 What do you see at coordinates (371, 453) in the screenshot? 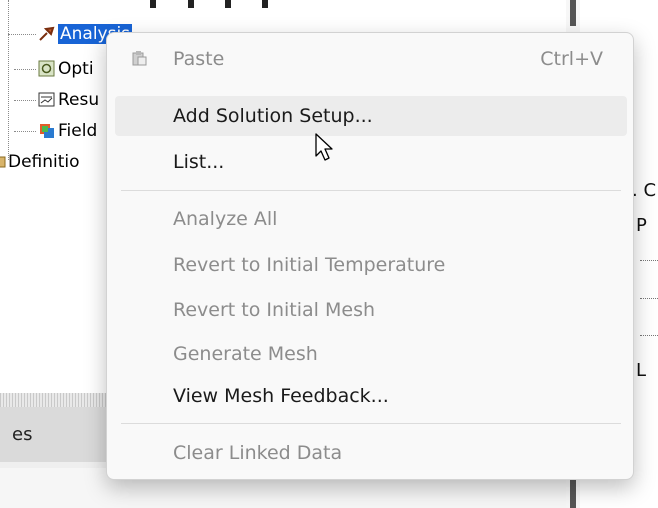
I see `menu-item-clear-linked-data: Clear Linked Data` at bounding box center [371, 453].